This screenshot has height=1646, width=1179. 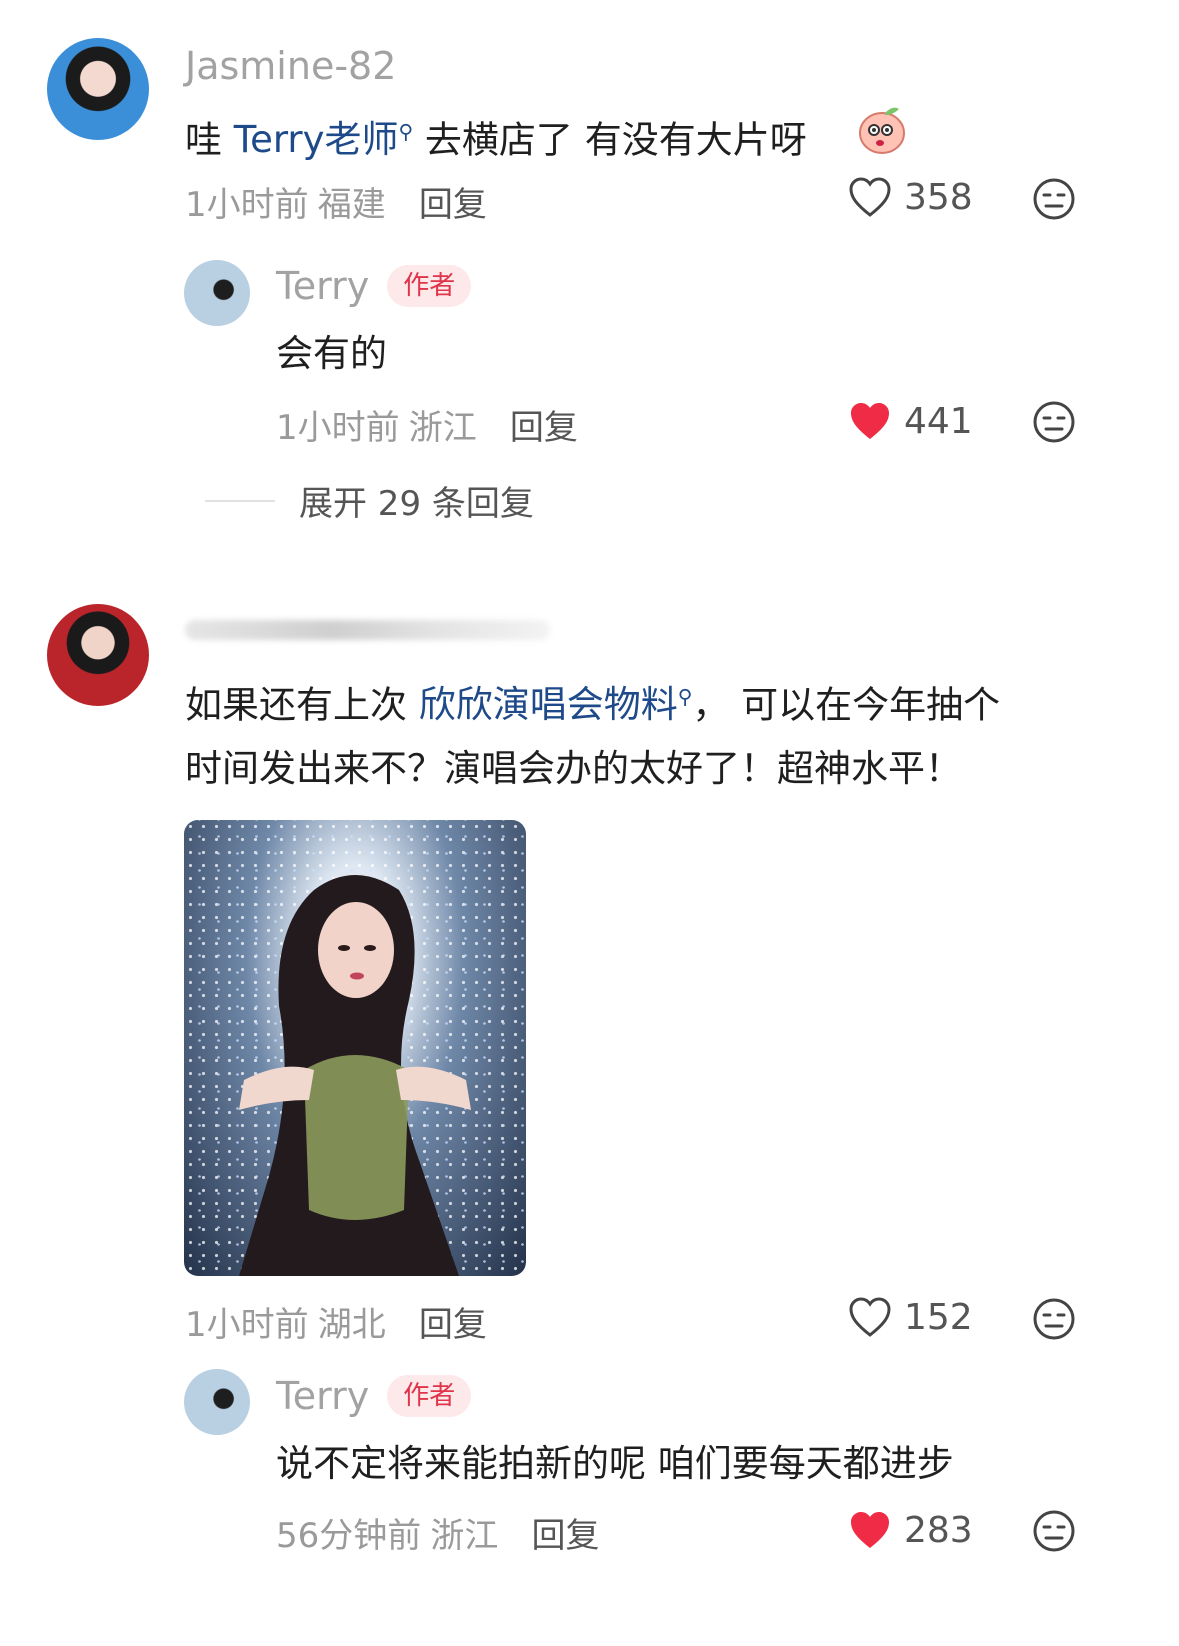 I want to click on divider, so click(x=240, y=500).